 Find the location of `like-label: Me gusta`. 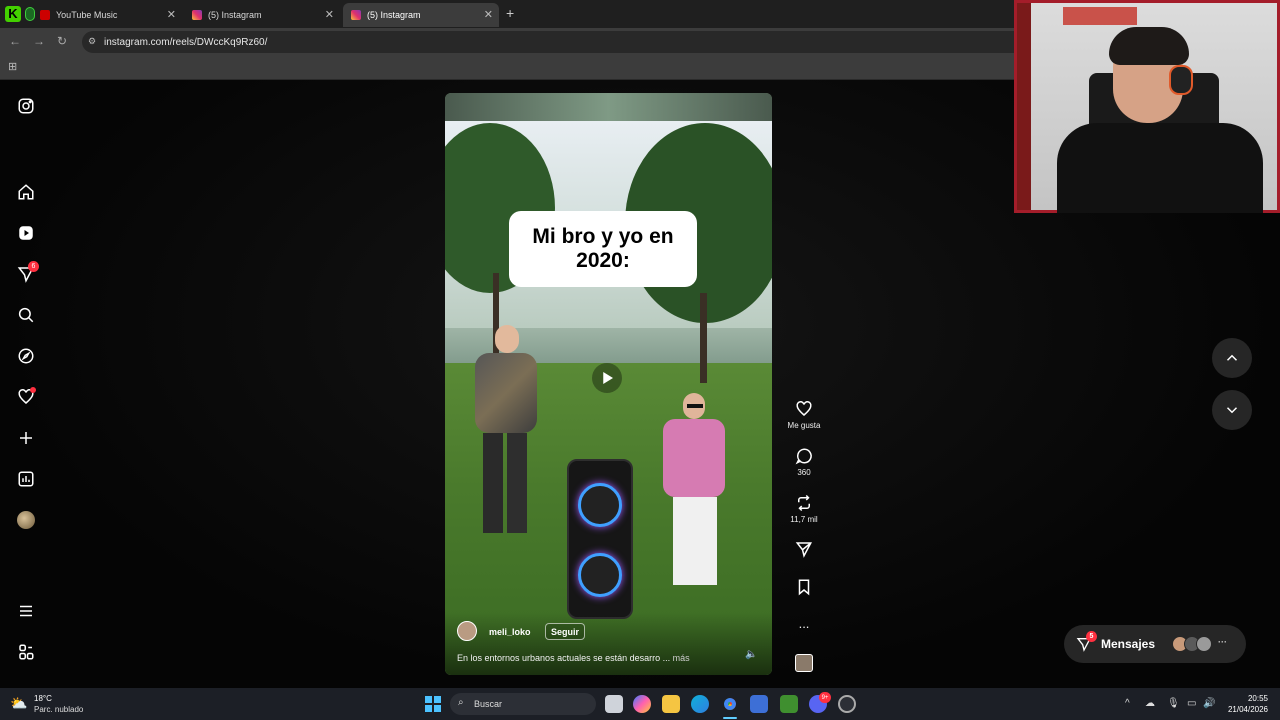

like-label: Me gusta is located at coordinates (804, 425).